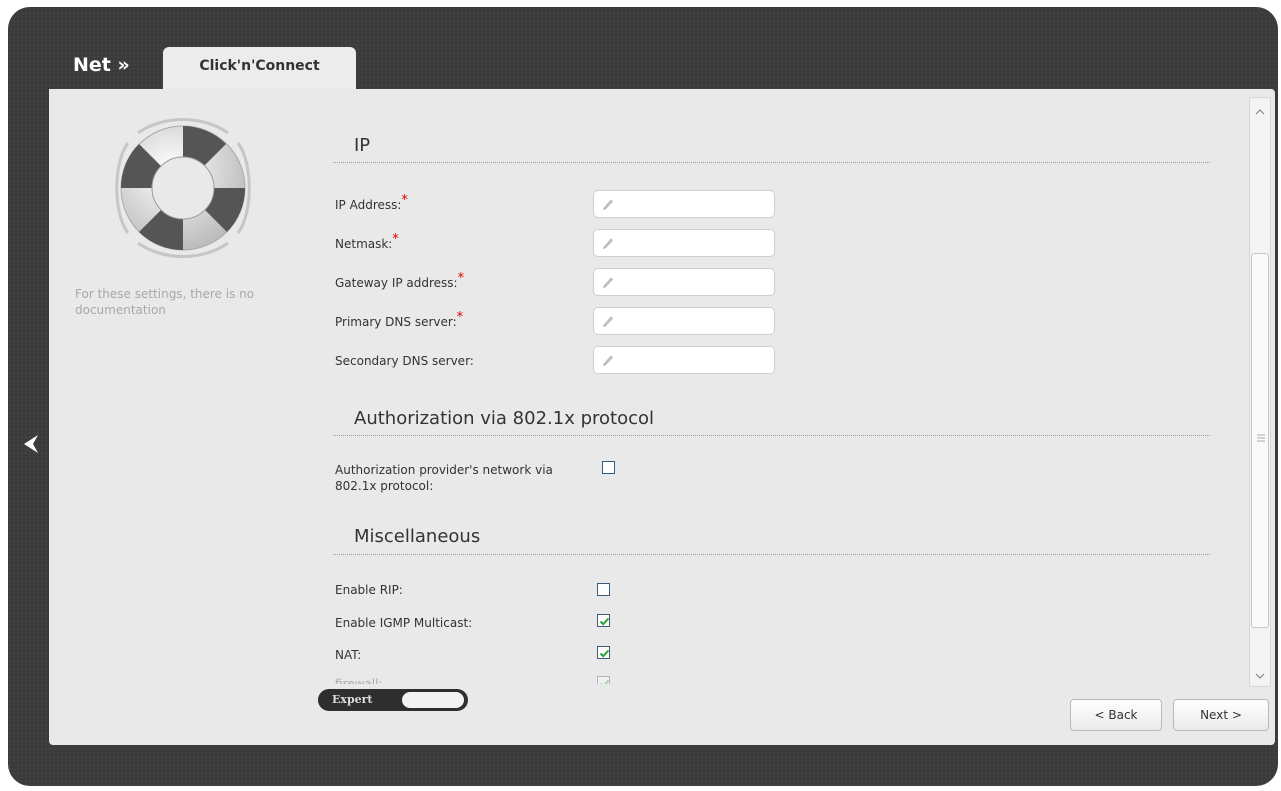  Describe the element at coordinates (1260, 112) in the screenshot. I see `scroll-up-icon` at that location.